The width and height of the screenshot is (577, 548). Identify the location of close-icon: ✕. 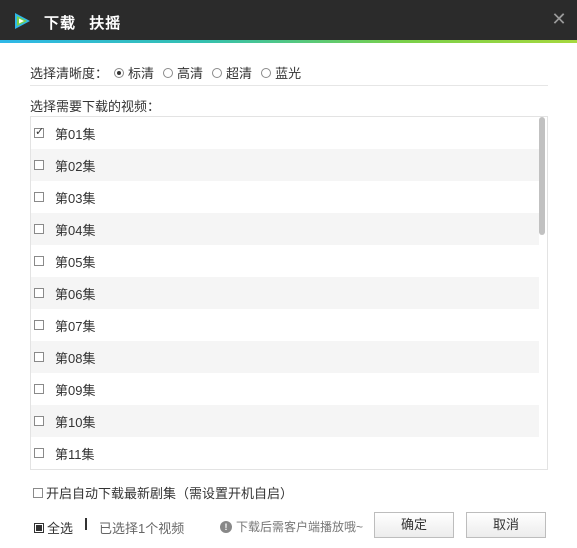
(559, 19).